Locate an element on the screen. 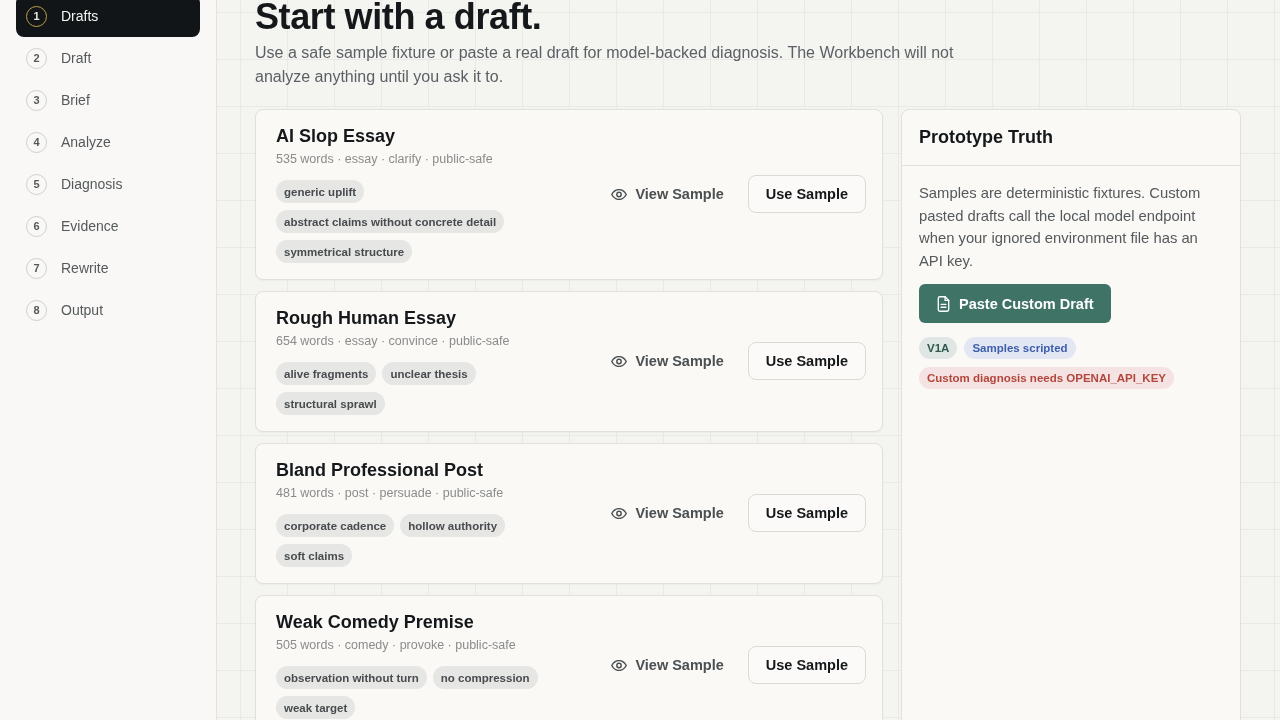  tag: no compression is located at coordinates (485, 677).